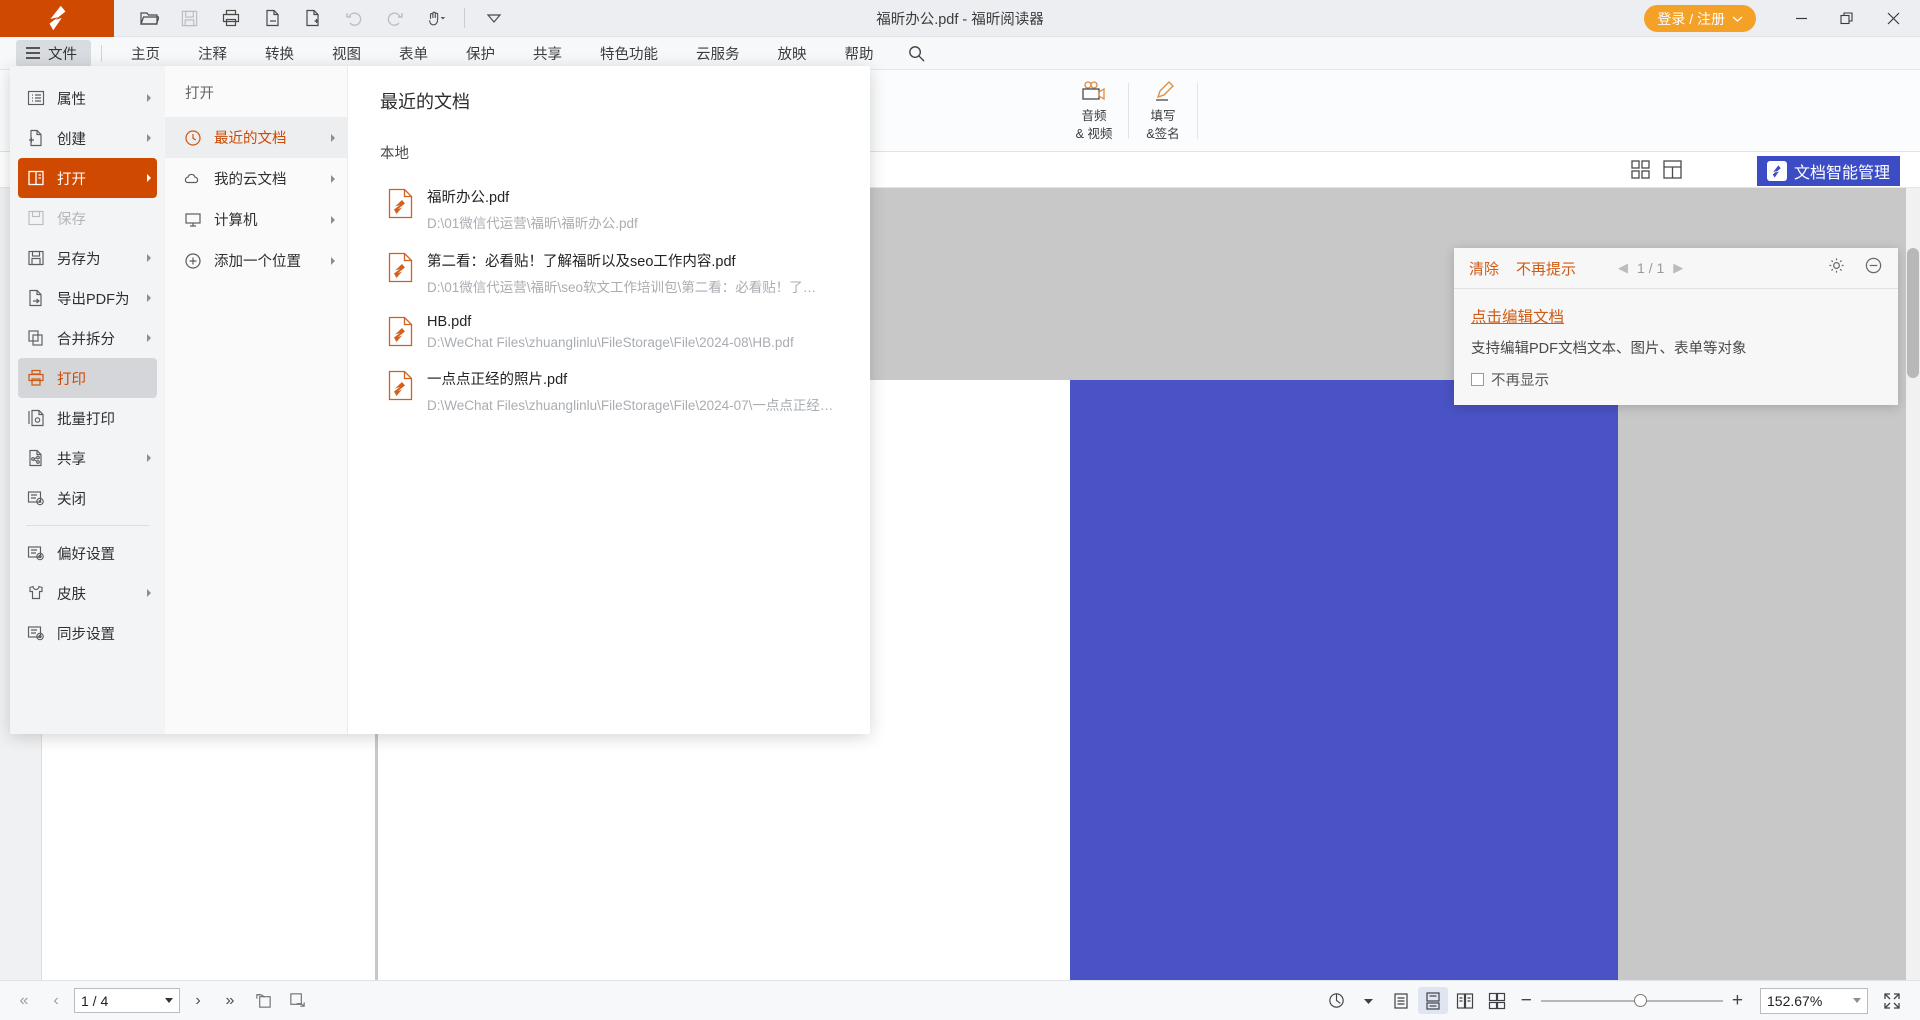  I want to click on open-source-my-cloud: 我的云文档, so click(256, 178).